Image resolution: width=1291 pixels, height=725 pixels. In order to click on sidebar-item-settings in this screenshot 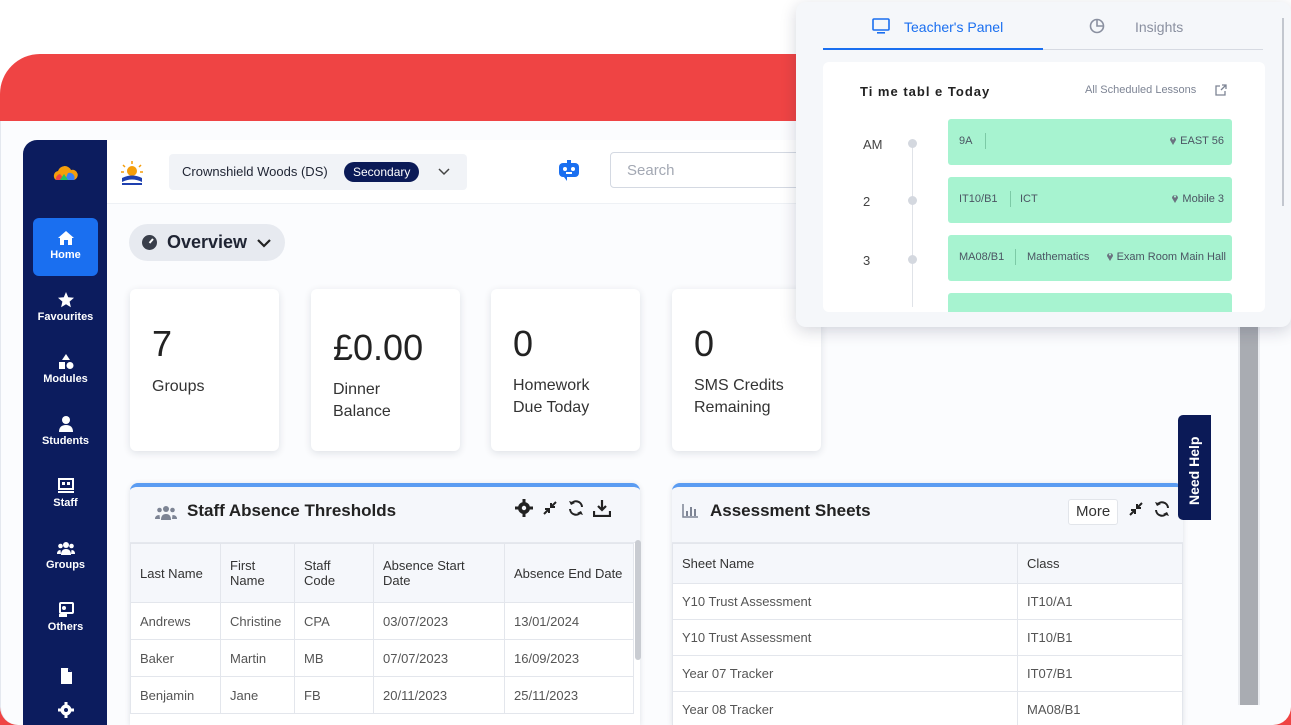, I will do `click(65, 710)`.